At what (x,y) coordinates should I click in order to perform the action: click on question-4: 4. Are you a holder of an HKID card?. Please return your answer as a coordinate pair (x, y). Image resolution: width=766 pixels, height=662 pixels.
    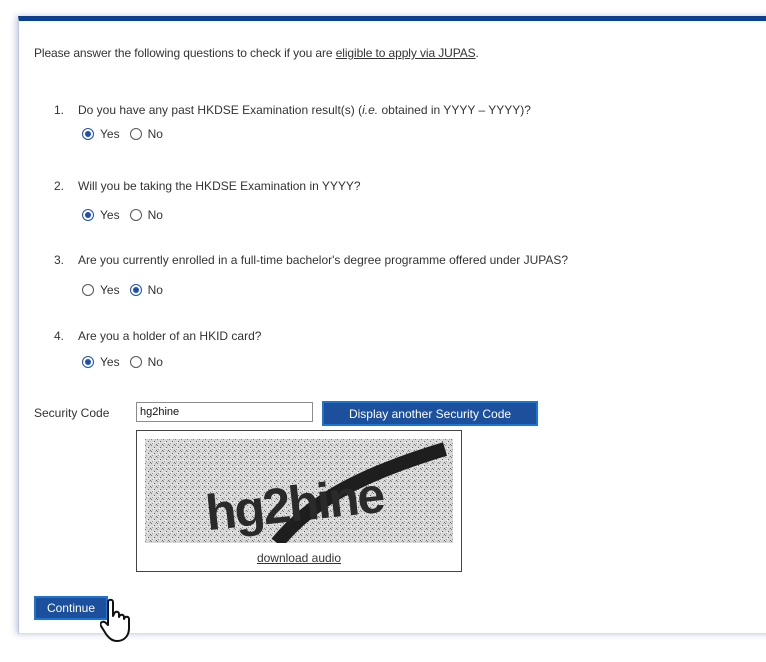
    Looking at the image, I should click on (157, 336).